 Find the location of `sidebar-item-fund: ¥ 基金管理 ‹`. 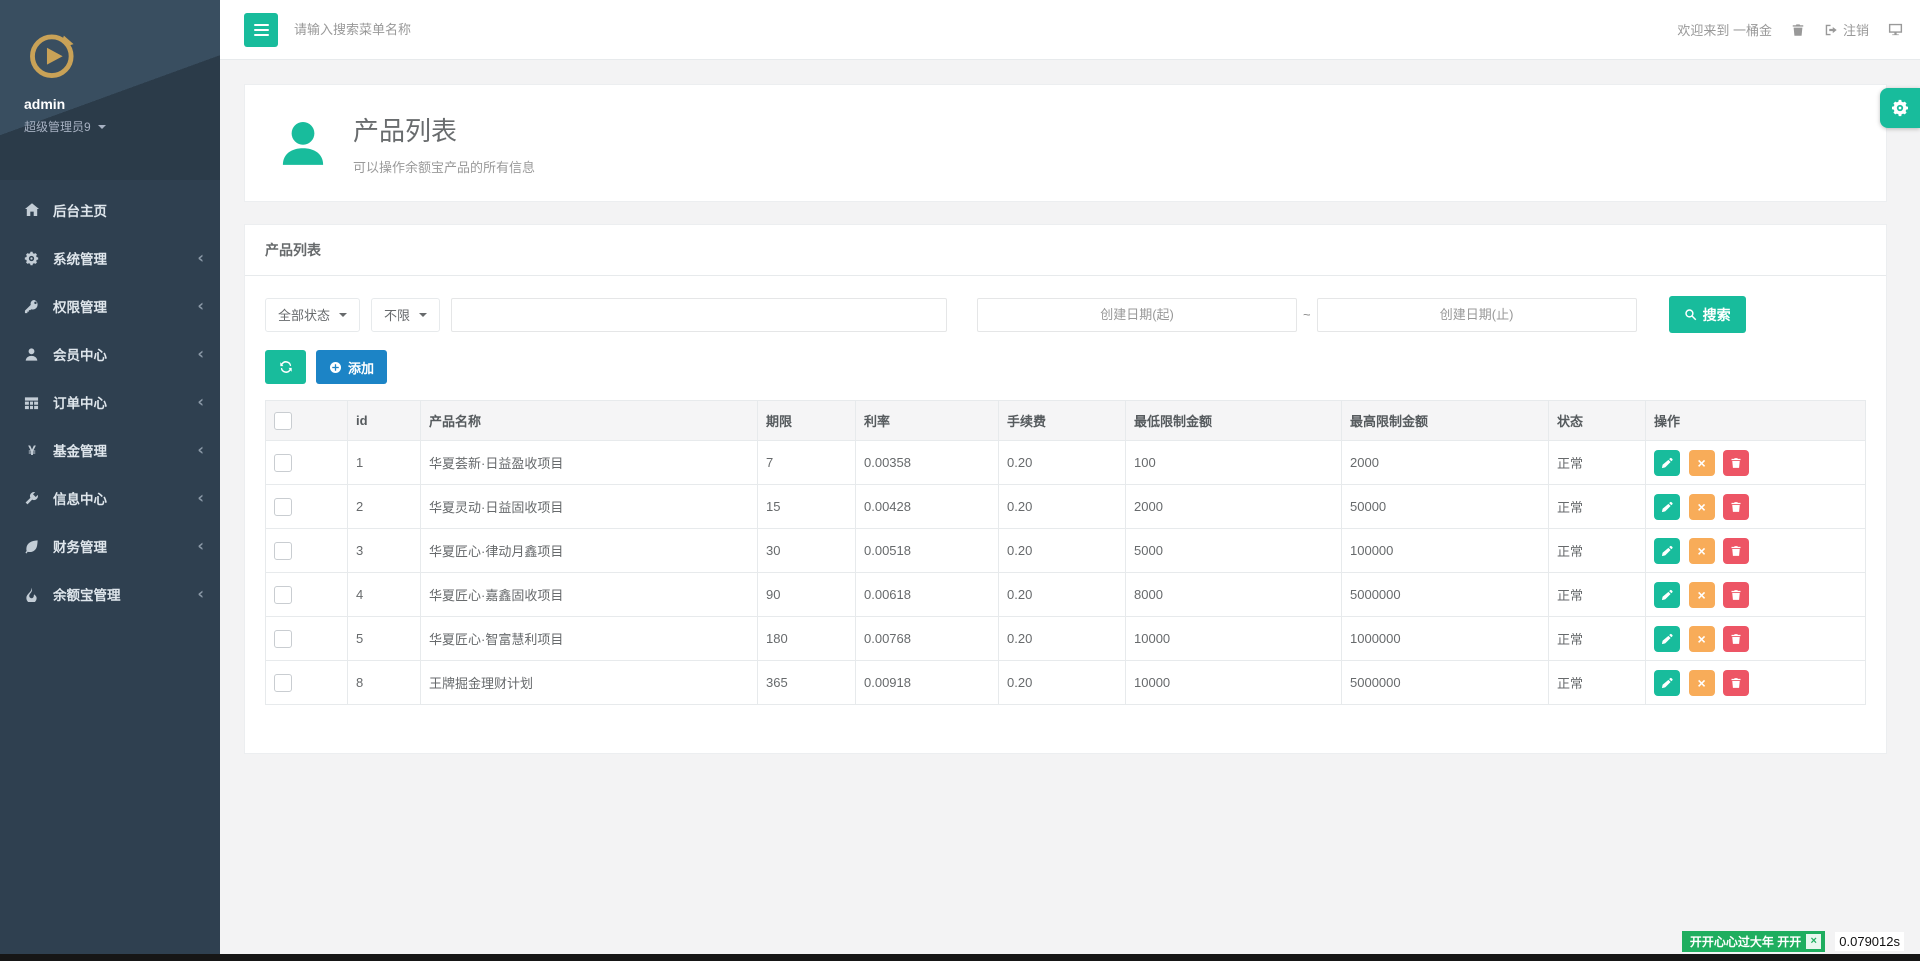

sidebar-item-fund: ¥ 基金管理 ‹ is located at coordinates (110, 450).